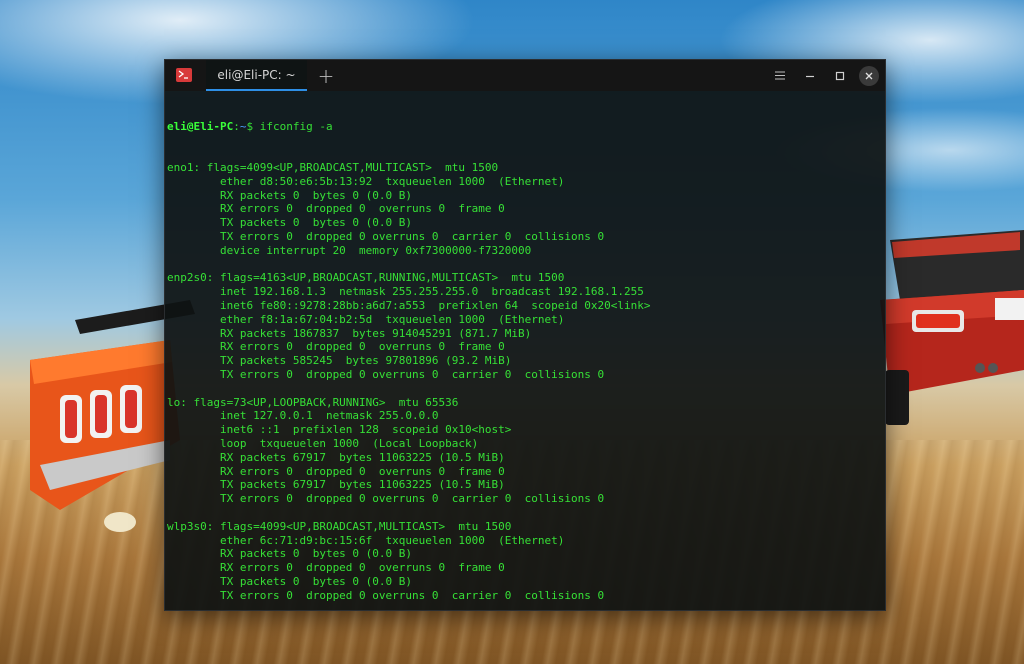  I want to click on command-text: ifconfig -a, so click(296, 126).